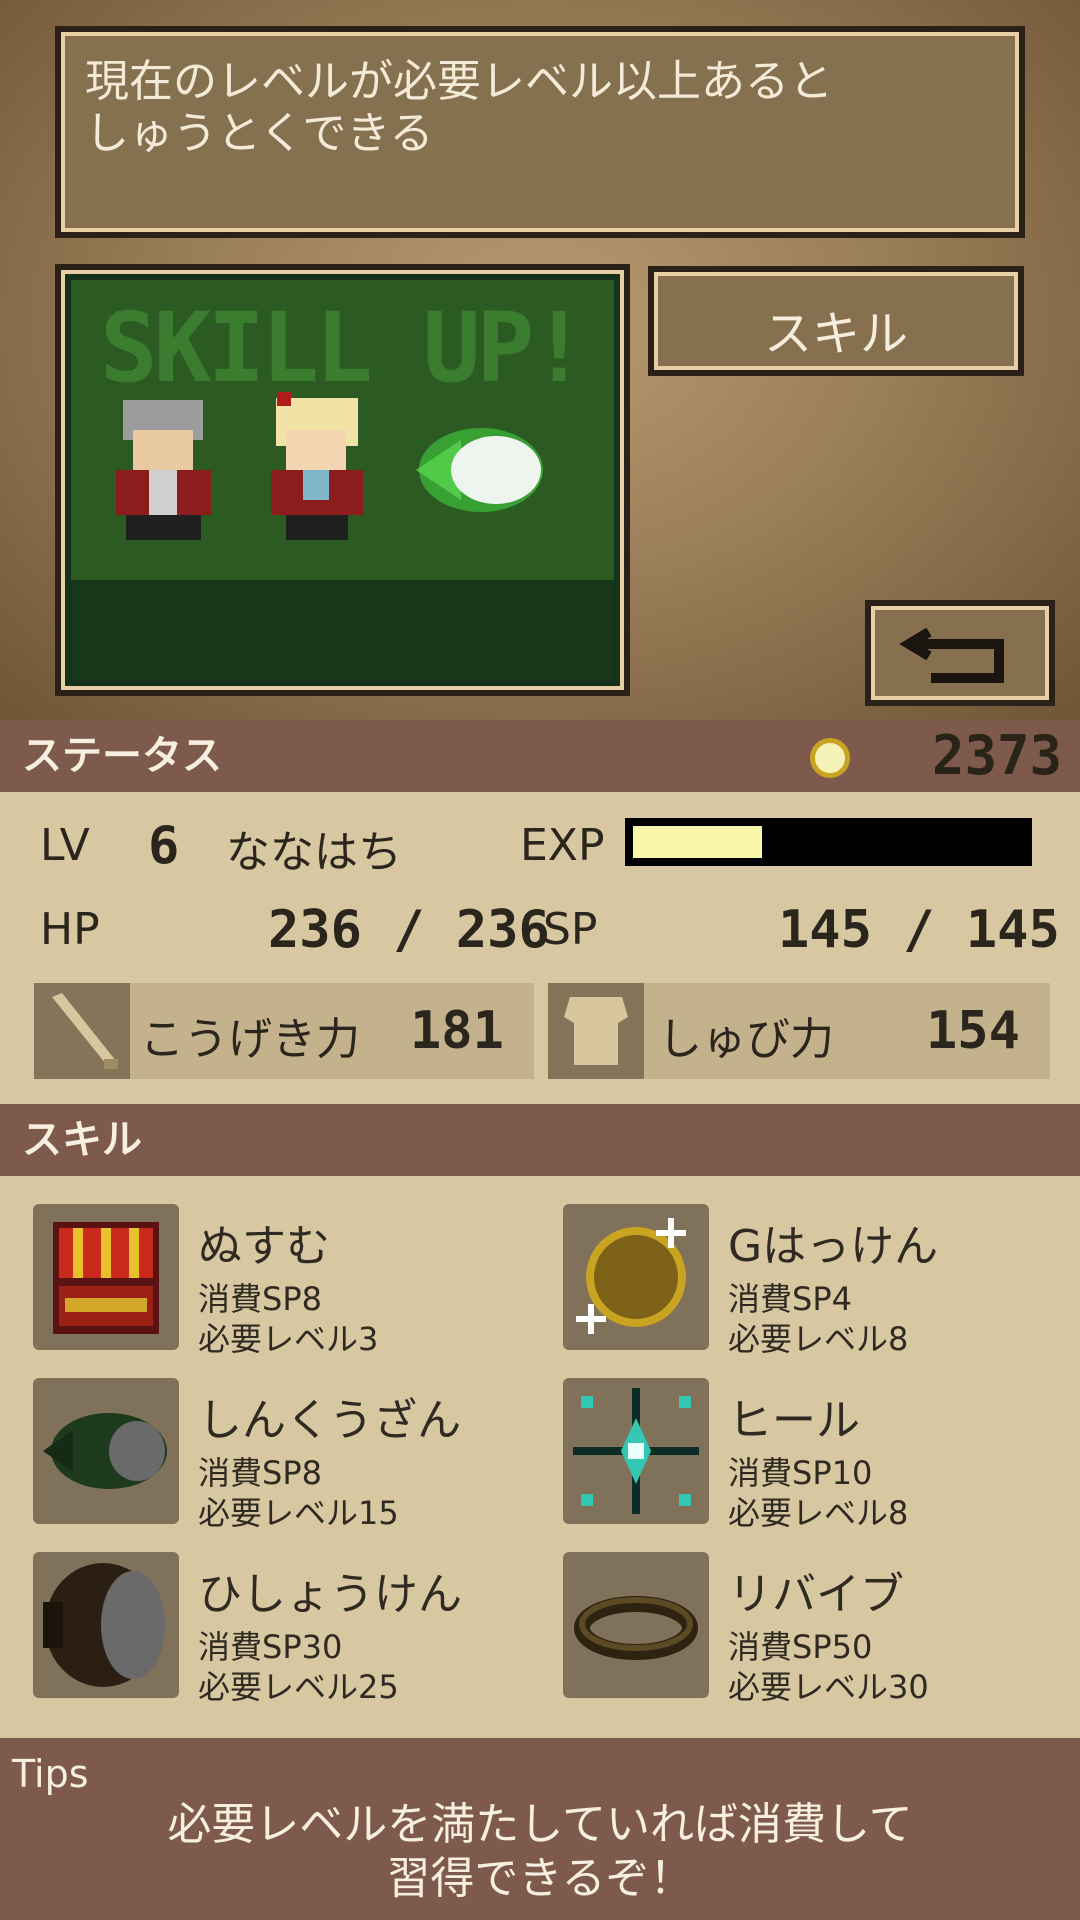 This screenshot has width=1080, height=1920. I want to click on skills-header: スキル, so click(540, 1140).